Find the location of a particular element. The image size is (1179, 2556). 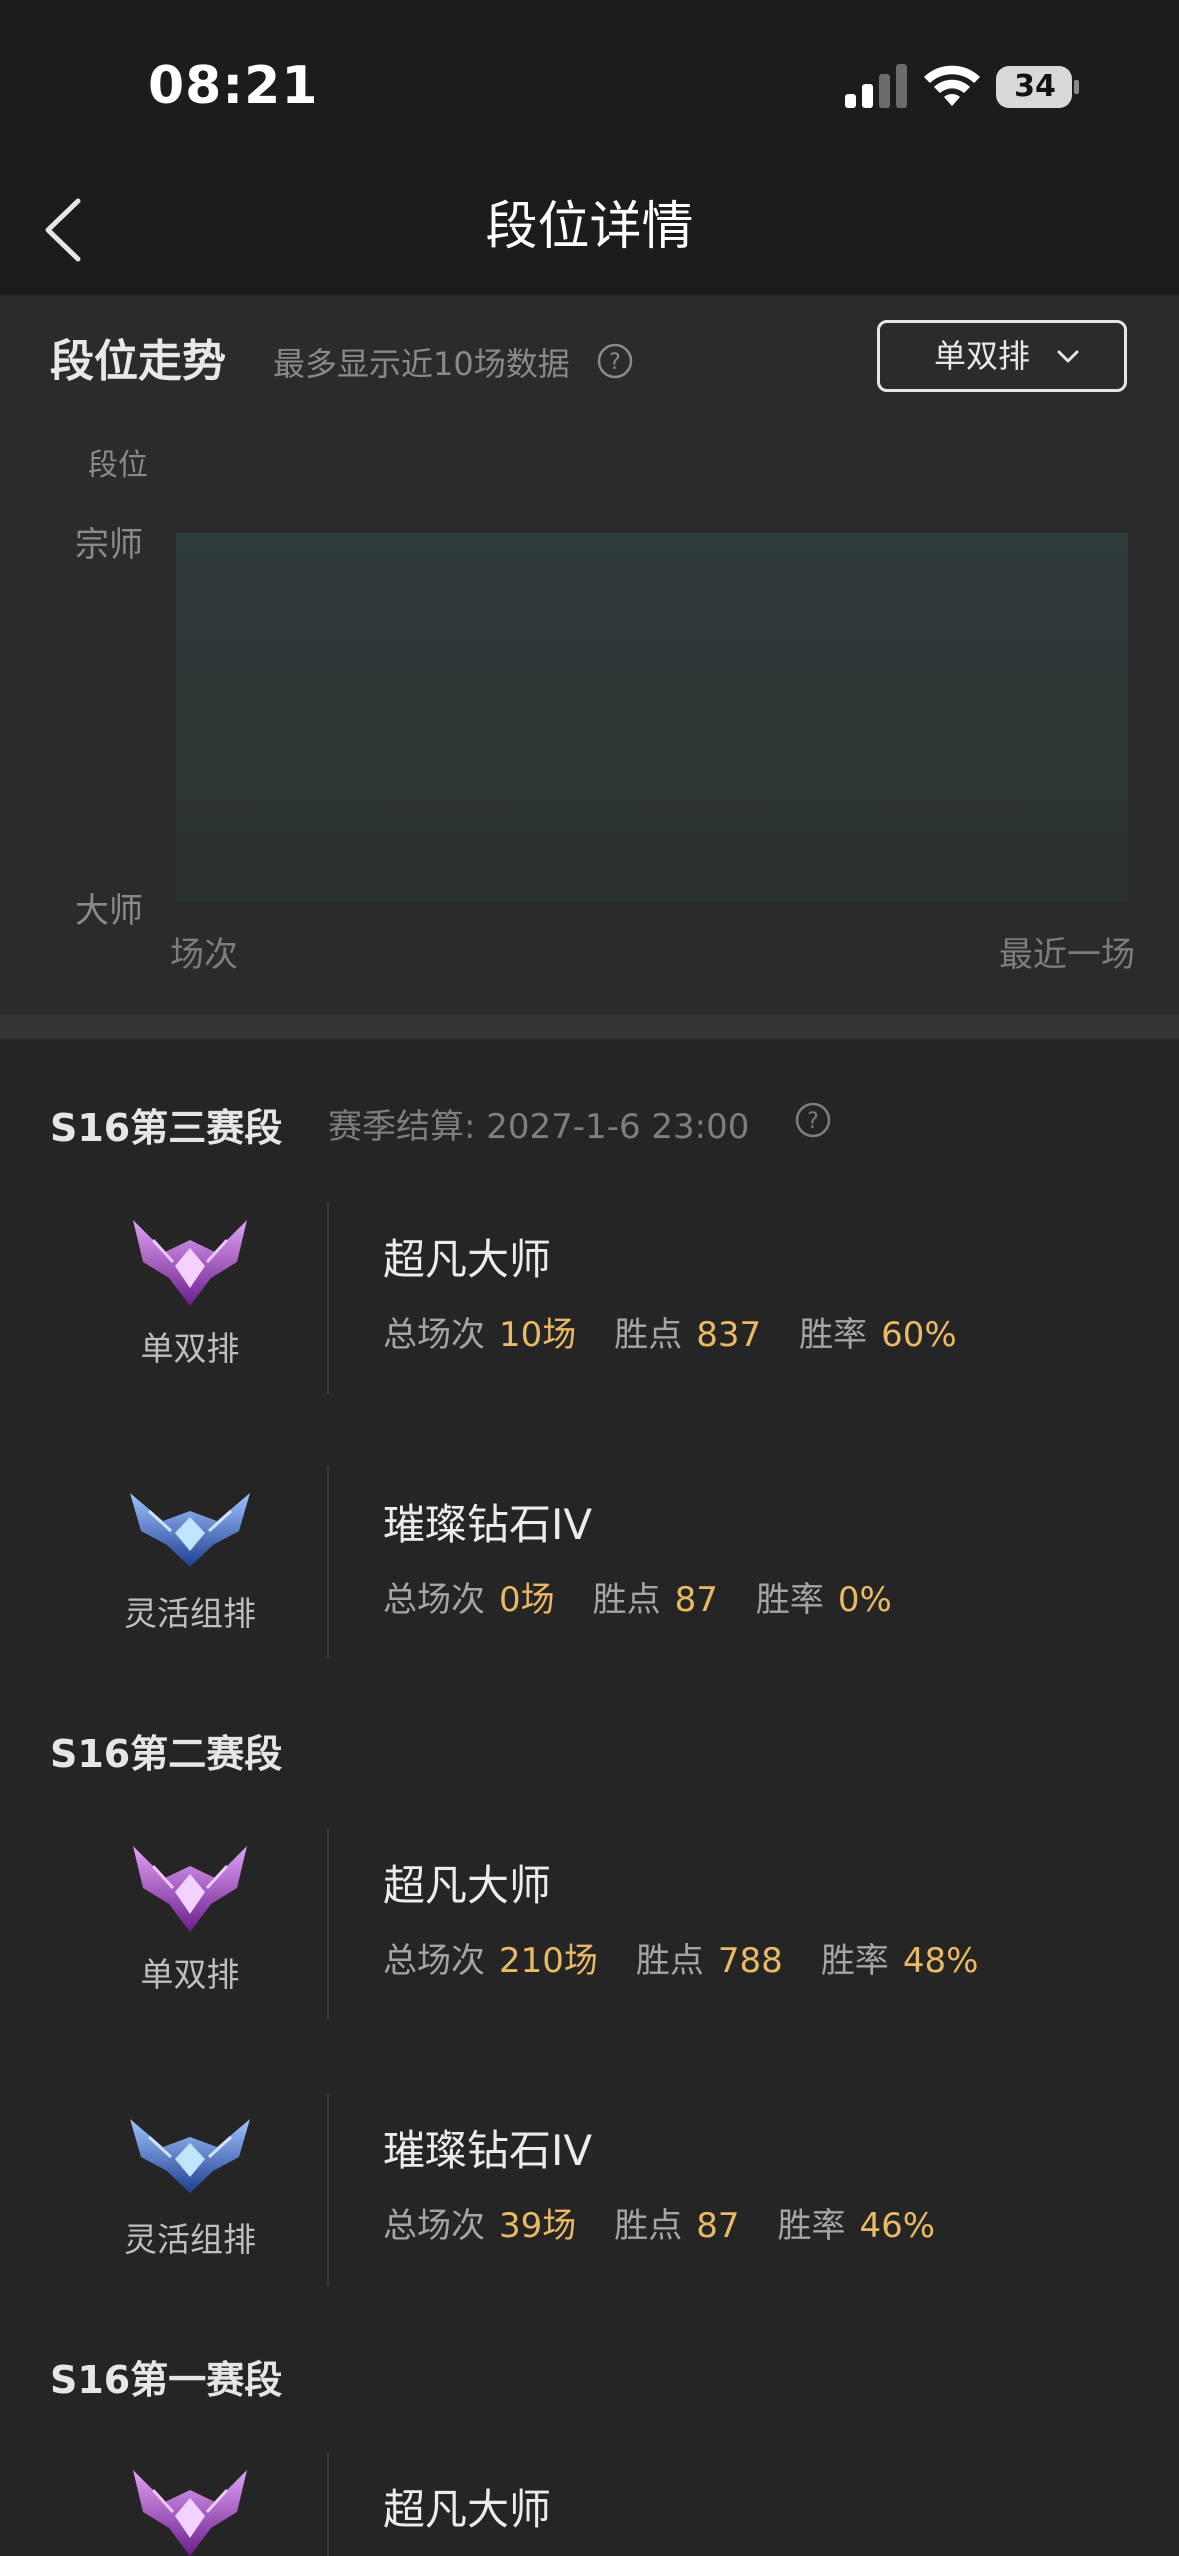

win-rate-value: 60% is located at coordinates (919, 1335).